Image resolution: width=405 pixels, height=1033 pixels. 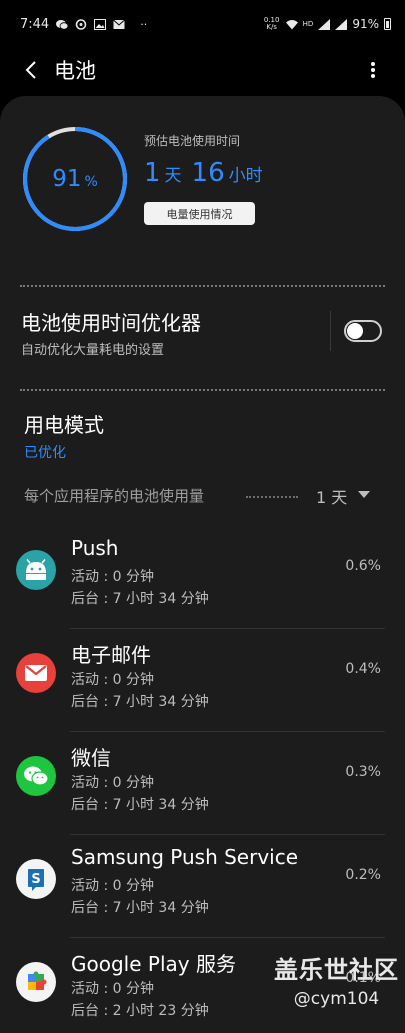 I want to click on envelope-icon, so click(x=36, y=673).